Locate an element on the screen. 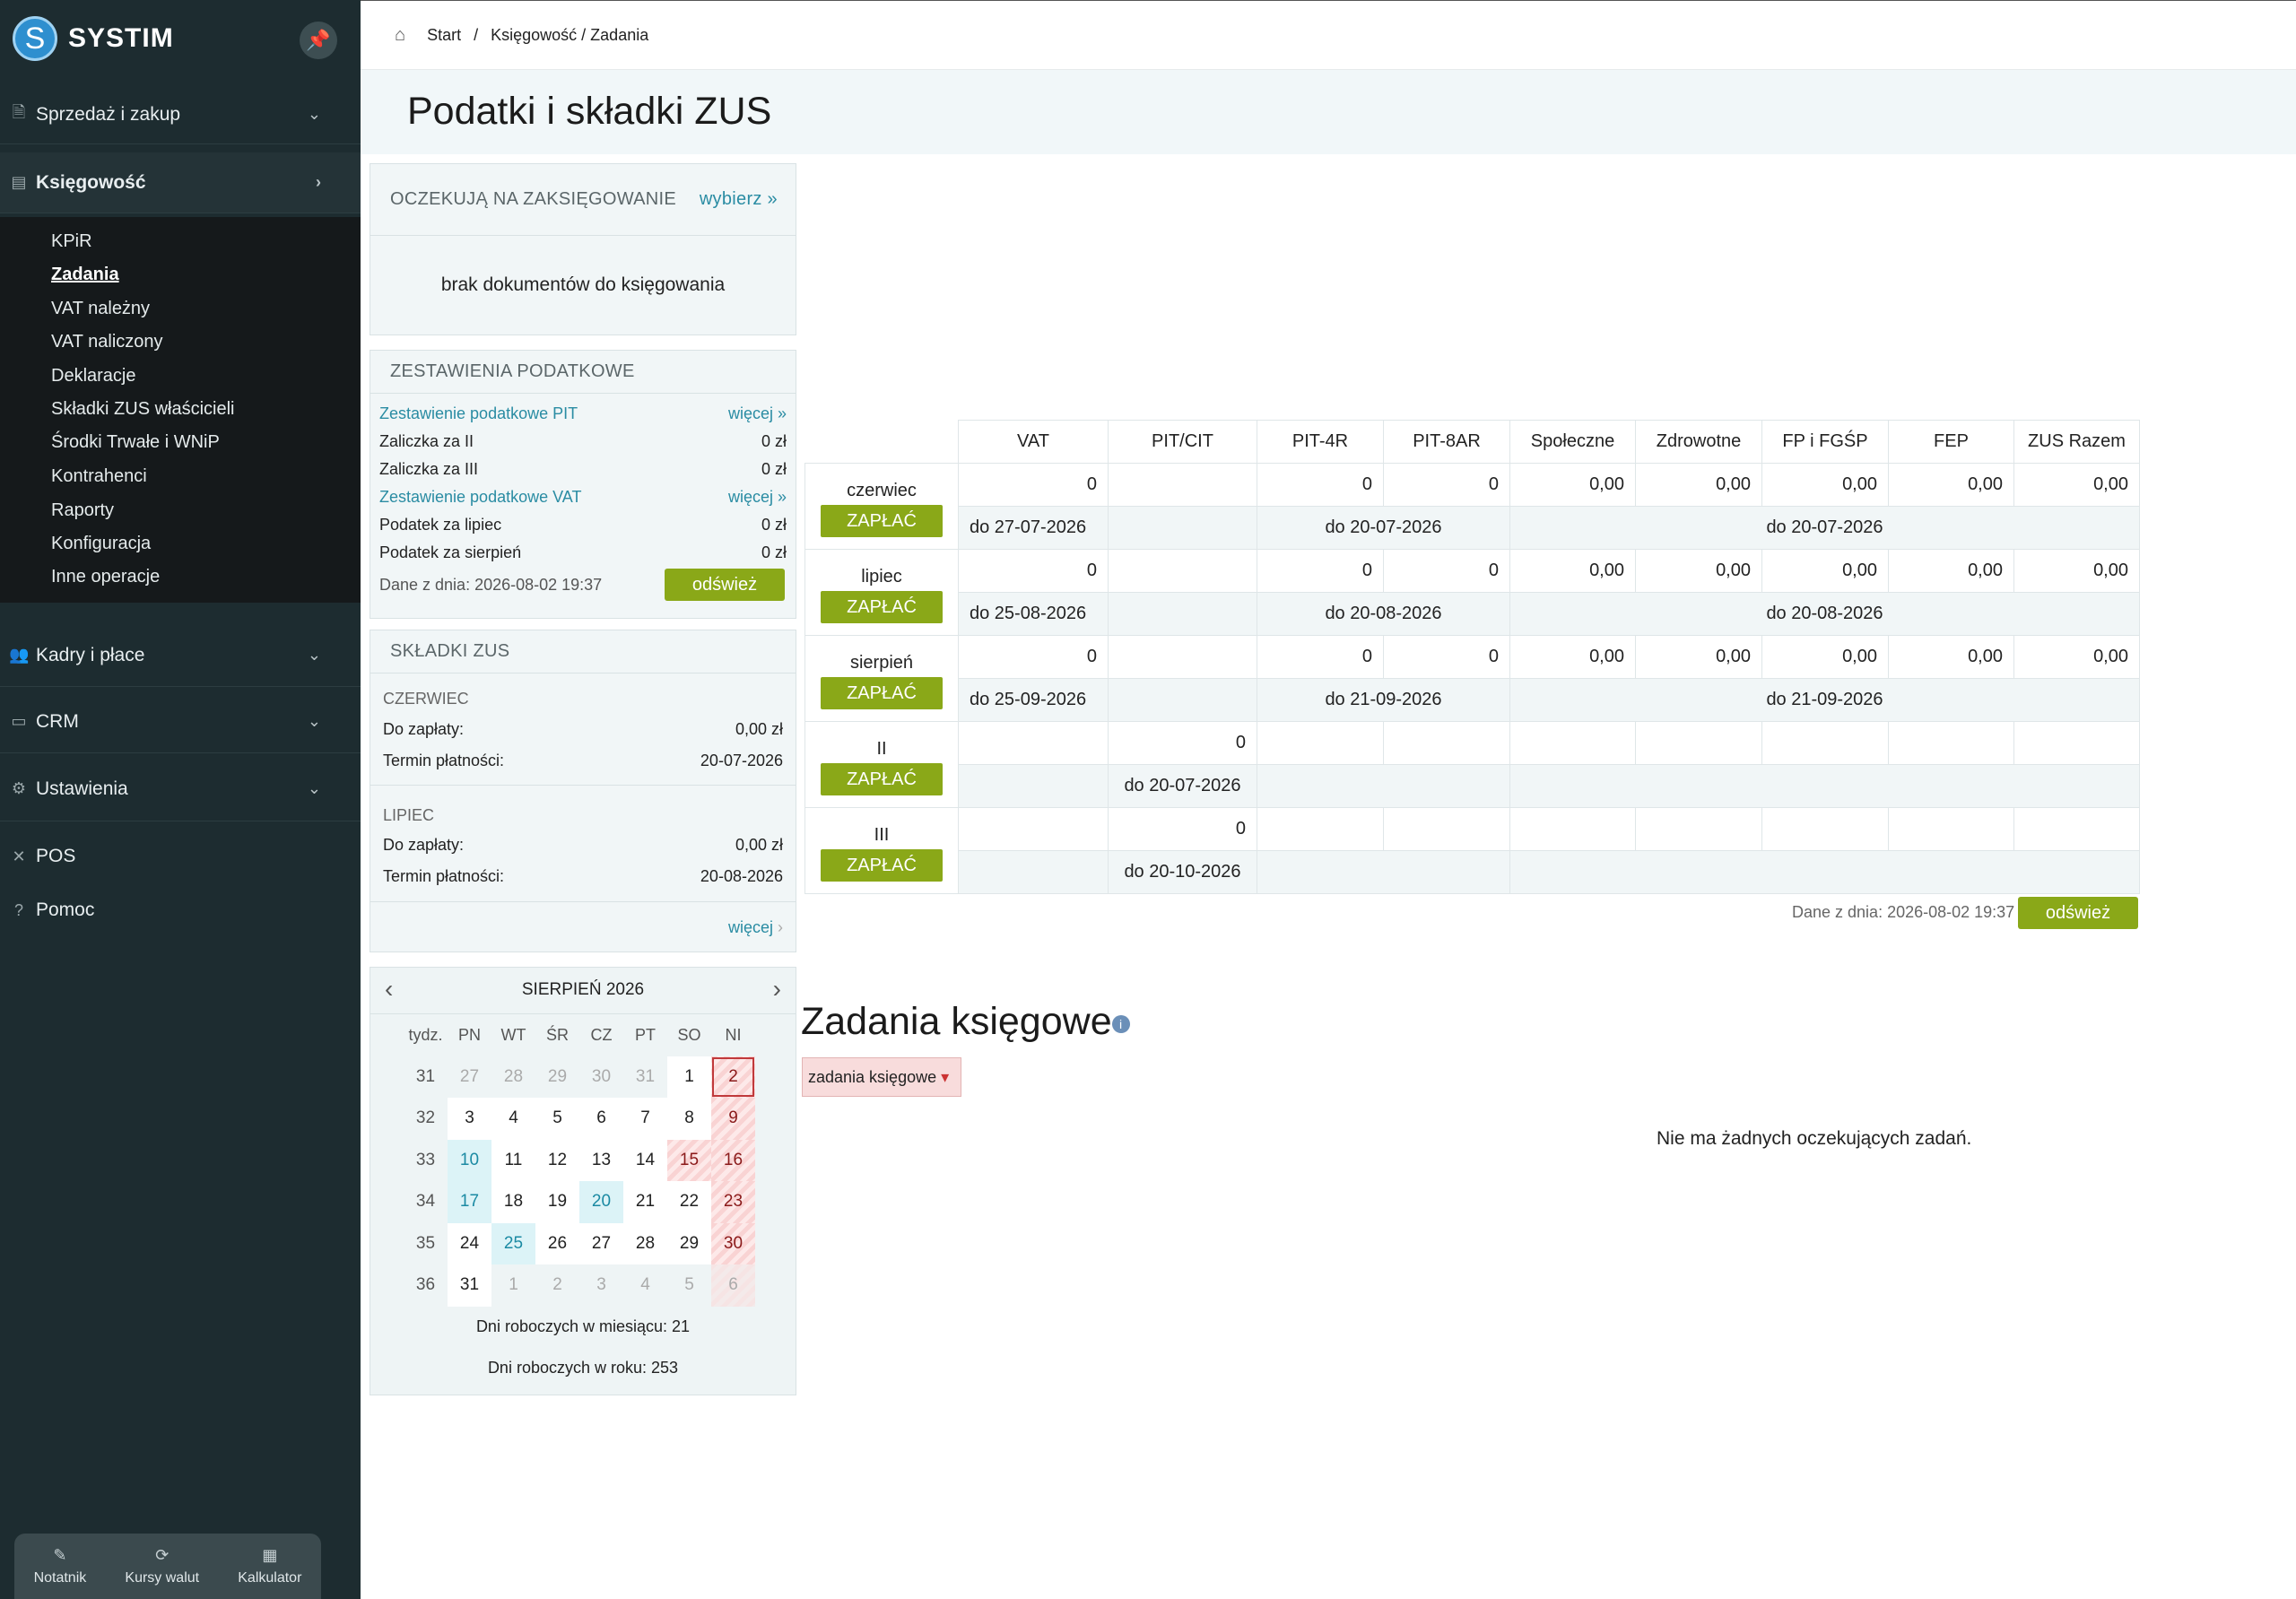 This screenshot has width=2296, height=1599. calendar-day: 12 is located at coordinates (557, 1160).